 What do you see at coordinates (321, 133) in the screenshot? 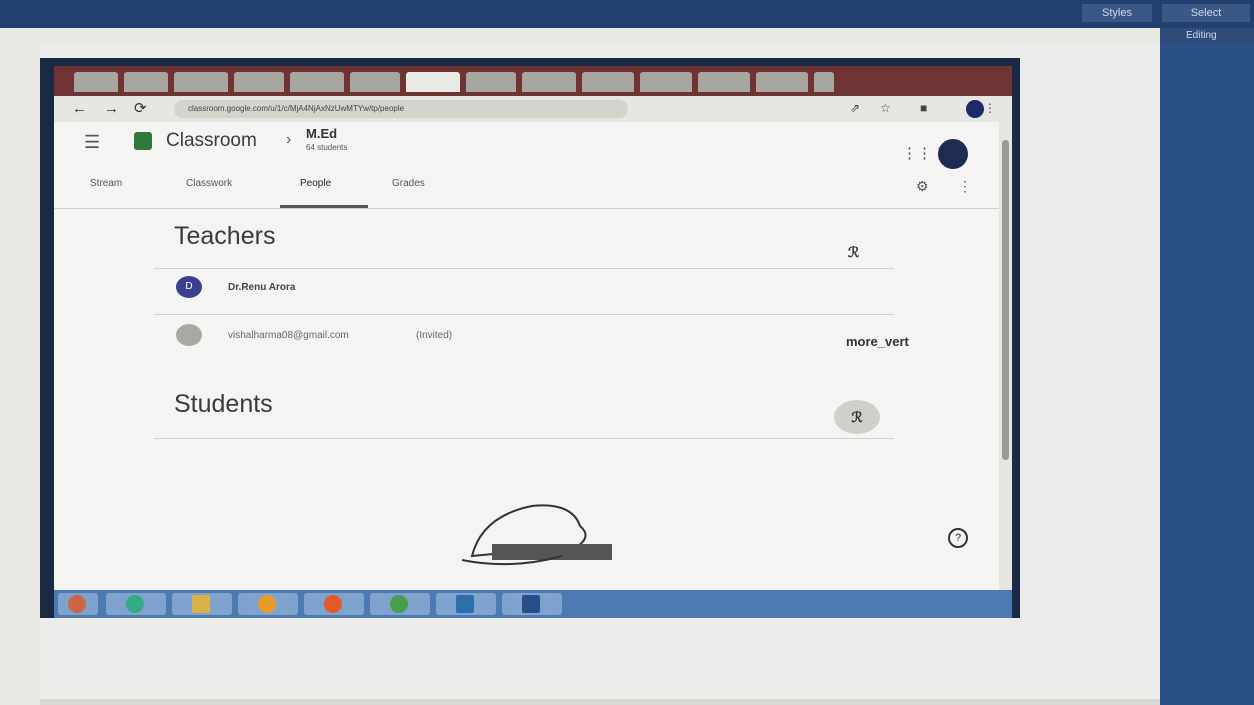
I see `class-name: M.Ed` at bounding box center [321, 133].